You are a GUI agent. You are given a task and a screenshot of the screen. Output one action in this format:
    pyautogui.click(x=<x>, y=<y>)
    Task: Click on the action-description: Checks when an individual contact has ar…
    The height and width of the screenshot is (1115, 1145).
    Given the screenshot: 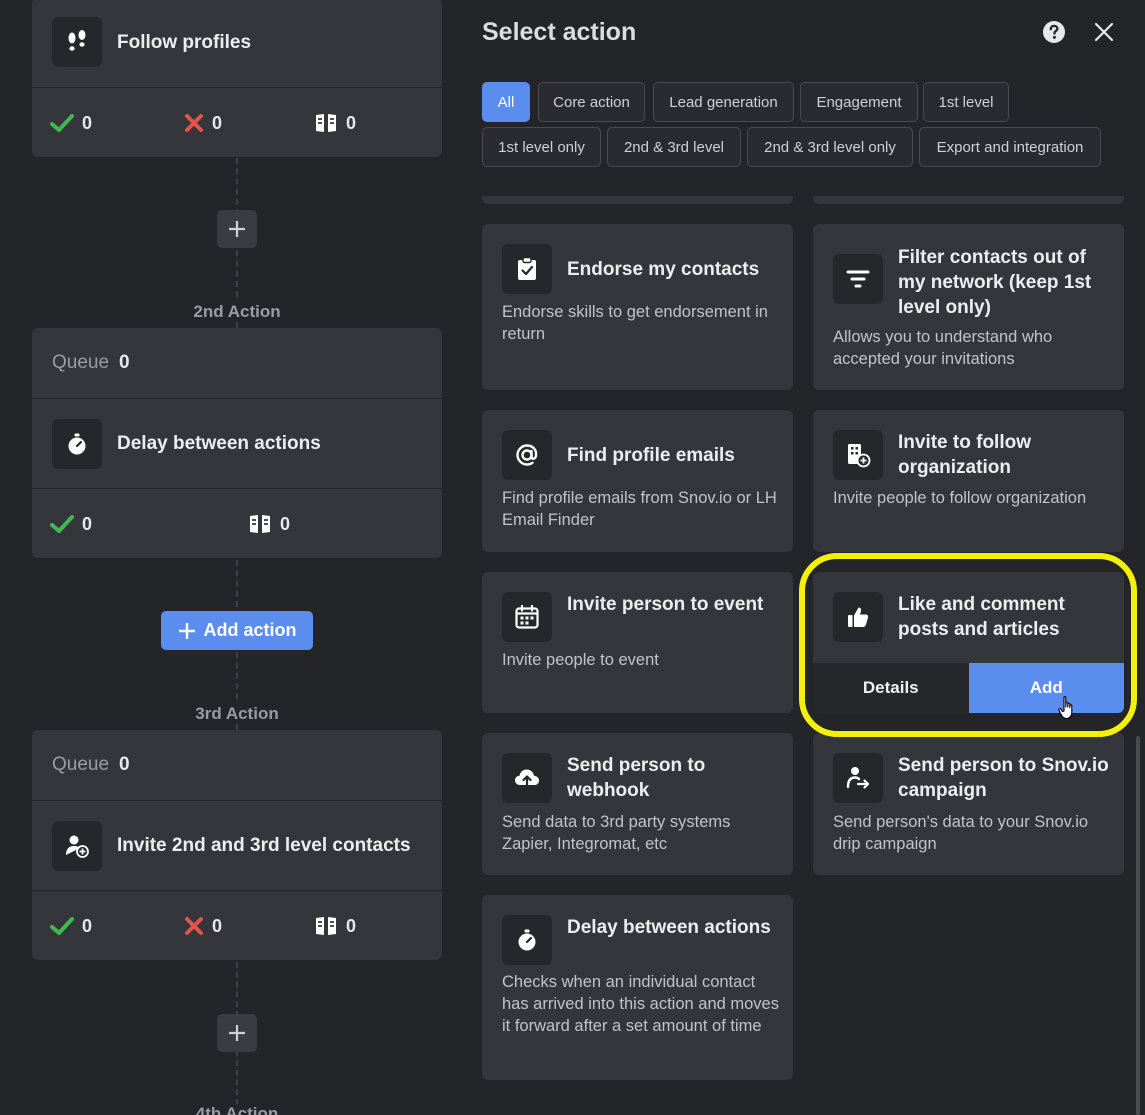 What is the action you would take?
    pyautogui.click(x=640, y=1004)
    